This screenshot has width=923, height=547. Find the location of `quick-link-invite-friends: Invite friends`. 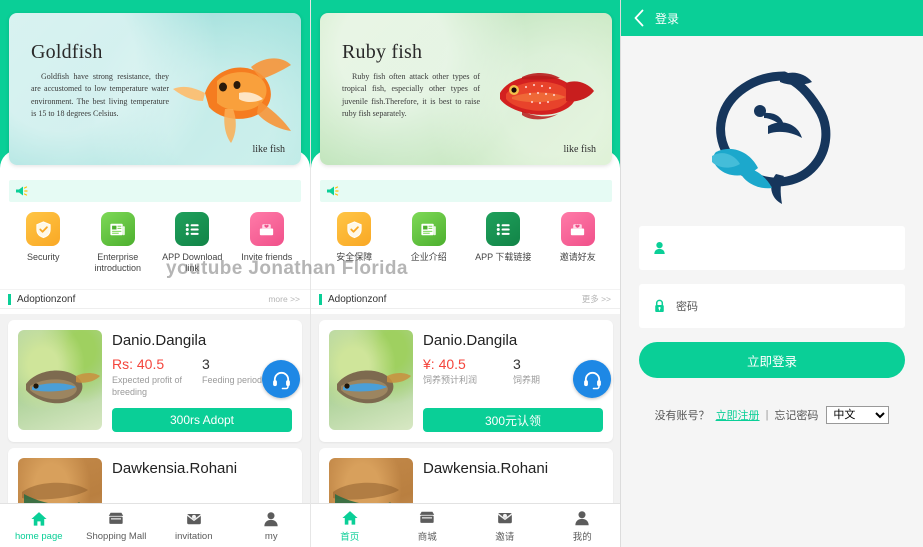

quick-link-invite-friends: Invite friends is located at coordinates (267, 243).